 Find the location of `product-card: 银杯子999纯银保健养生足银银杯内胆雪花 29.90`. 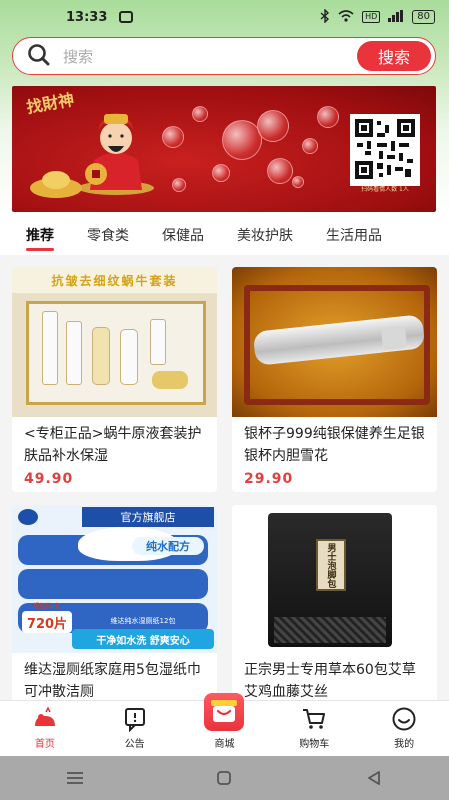

product-card: 银杯子999纯银保健养生足银银杯内胆雪花 29.90 is located at coordinates (334, 379).